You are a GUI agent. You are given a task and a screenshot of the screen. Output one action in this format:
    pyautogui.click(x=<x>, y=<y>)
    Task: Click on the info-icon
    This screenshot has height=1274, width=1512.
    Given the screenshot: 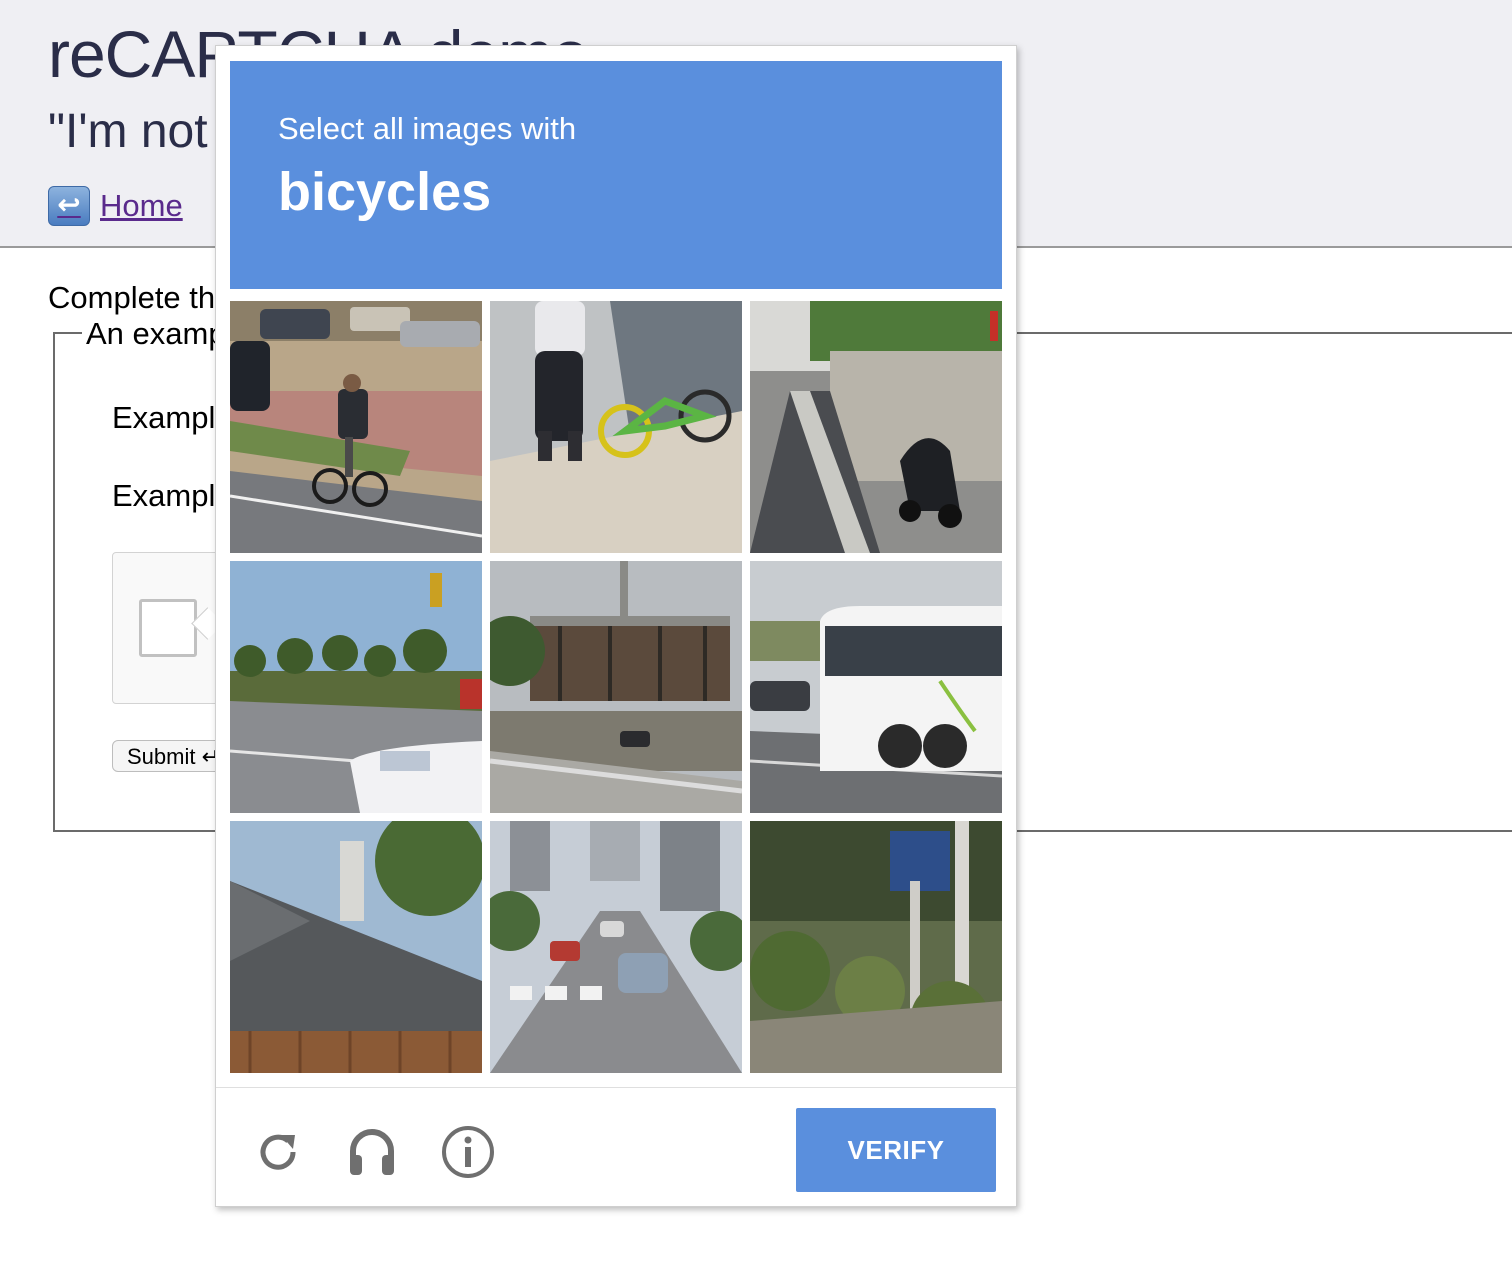 What is the action you would take?
    pyautogui.click(x=468, y=1152)
    